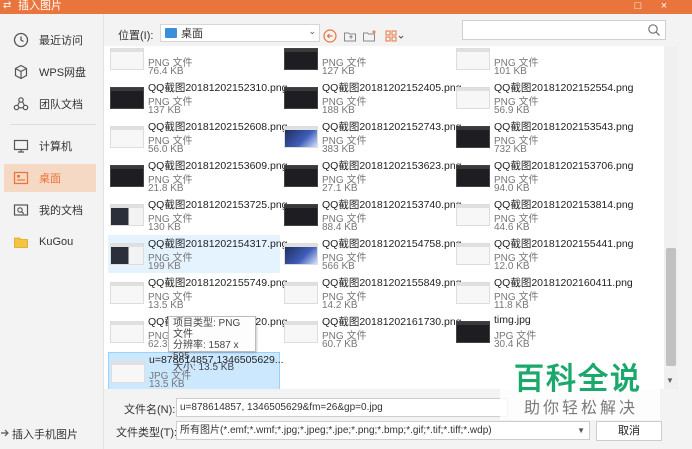  Describe the element at coordinates (540, 62) in the screenshot. I see `file-item: PNG 文件 101 KB` at that location.